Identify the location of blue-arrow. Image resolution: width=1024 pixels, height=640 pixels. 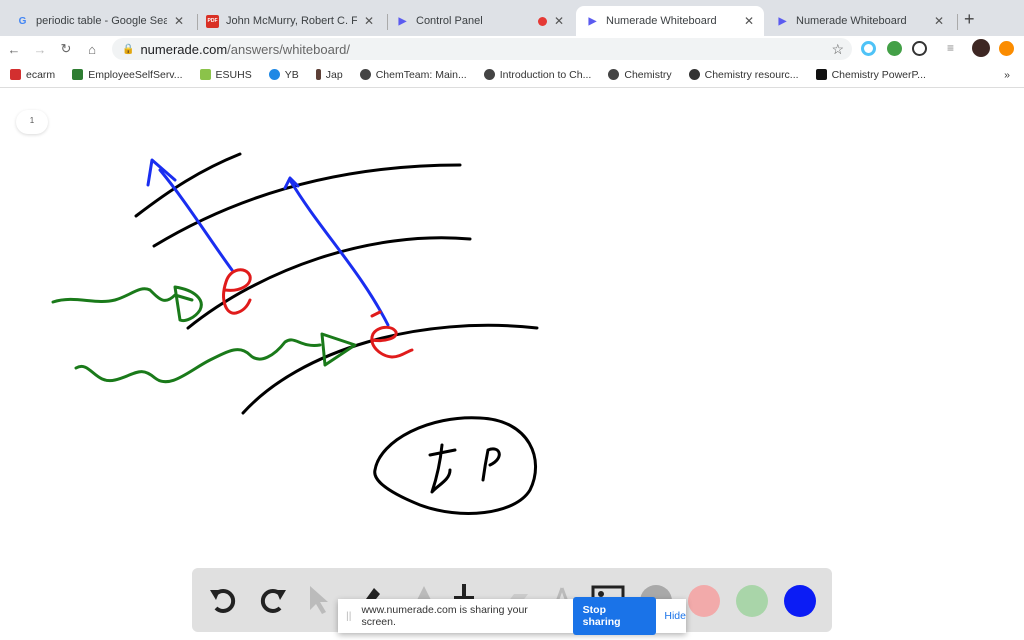
(190, 215).